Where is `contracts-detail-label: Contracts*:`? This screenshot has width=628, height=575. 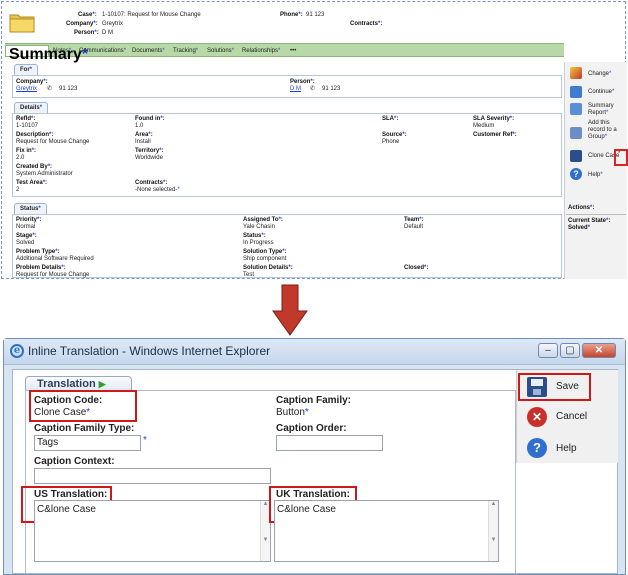 contracts-detail-label: Contracts*: is located at coordinates (151, 183).